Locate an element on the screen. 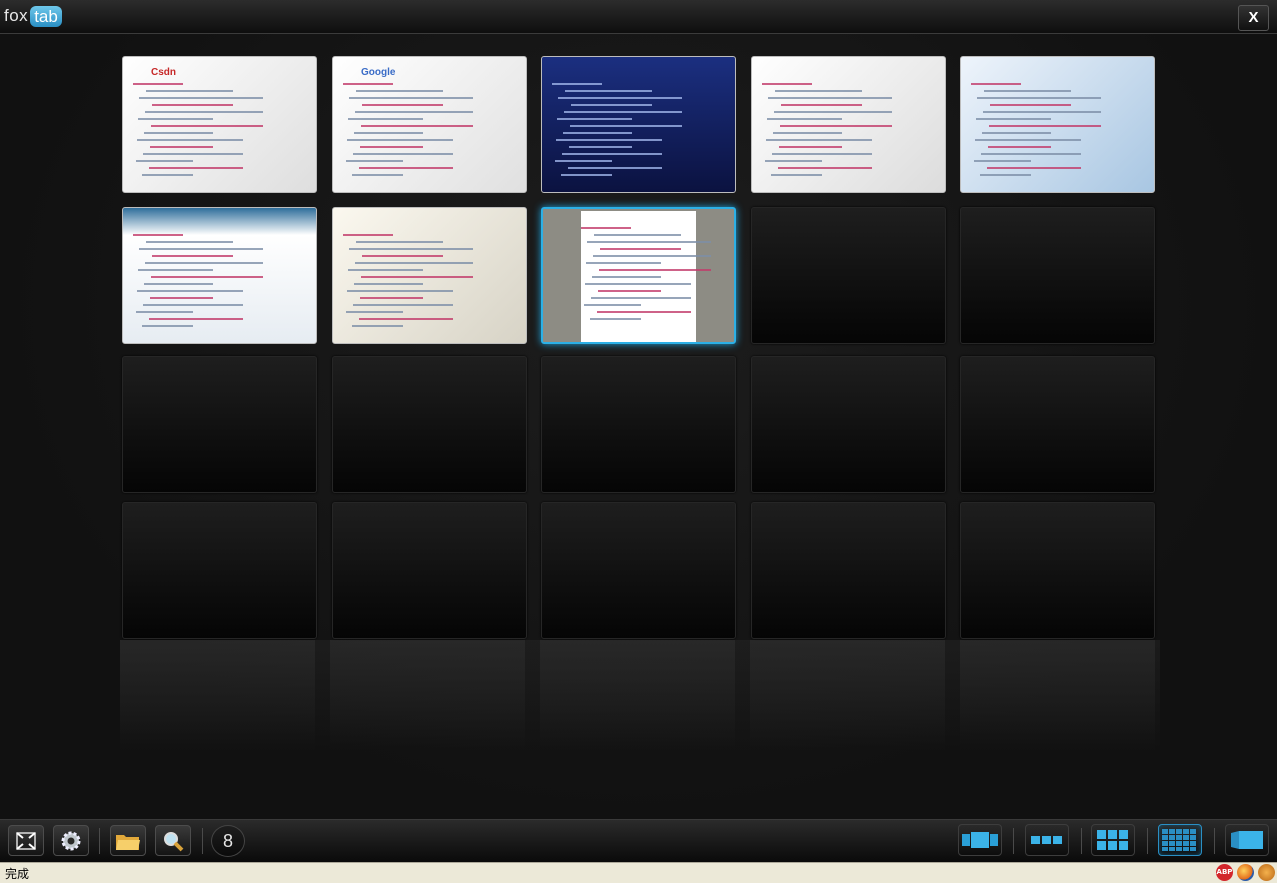 This screenshot has width=1277, height=883. gear-icon is located at coordinates (71, 840).